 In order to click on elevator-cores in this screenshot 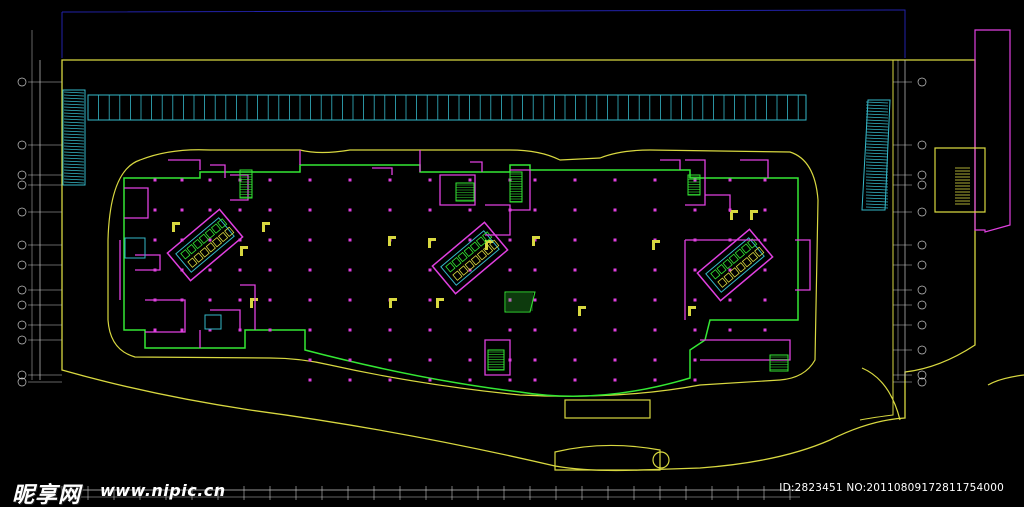, I will do `click(470, 255)`.